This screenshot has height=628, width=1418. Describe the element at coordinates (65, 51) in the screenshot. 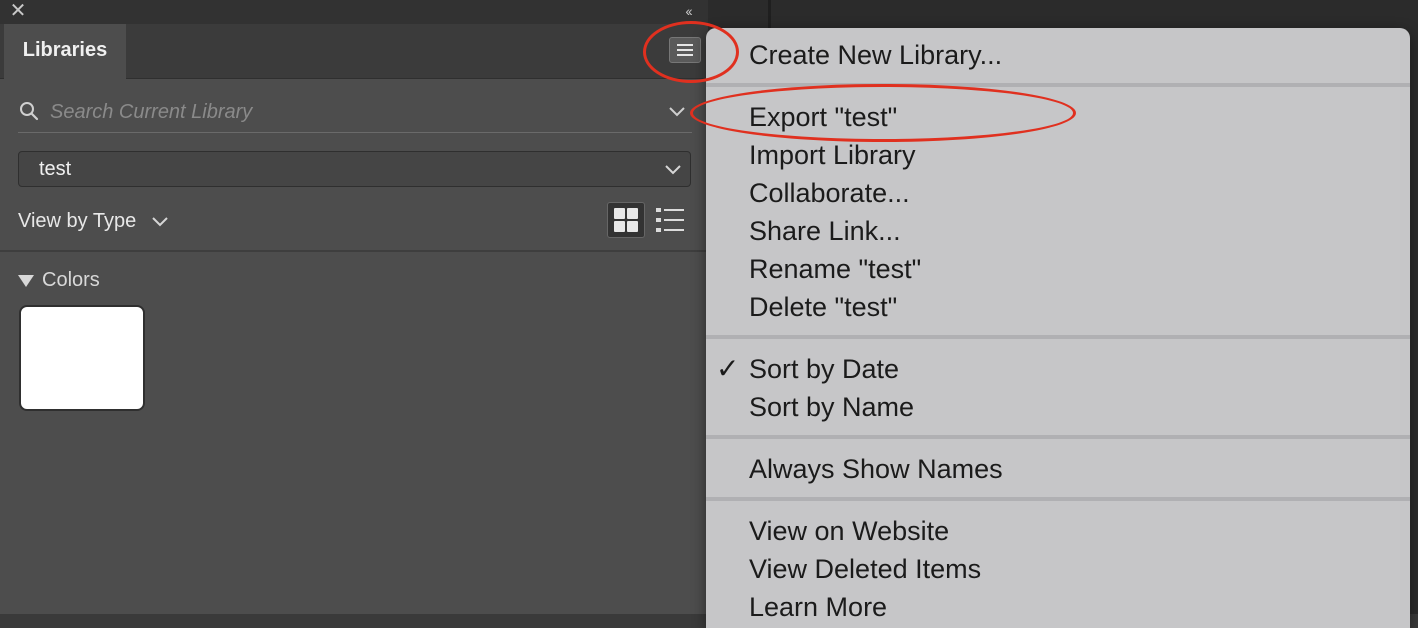

I see `tab-libraries: Libraries` at that location.